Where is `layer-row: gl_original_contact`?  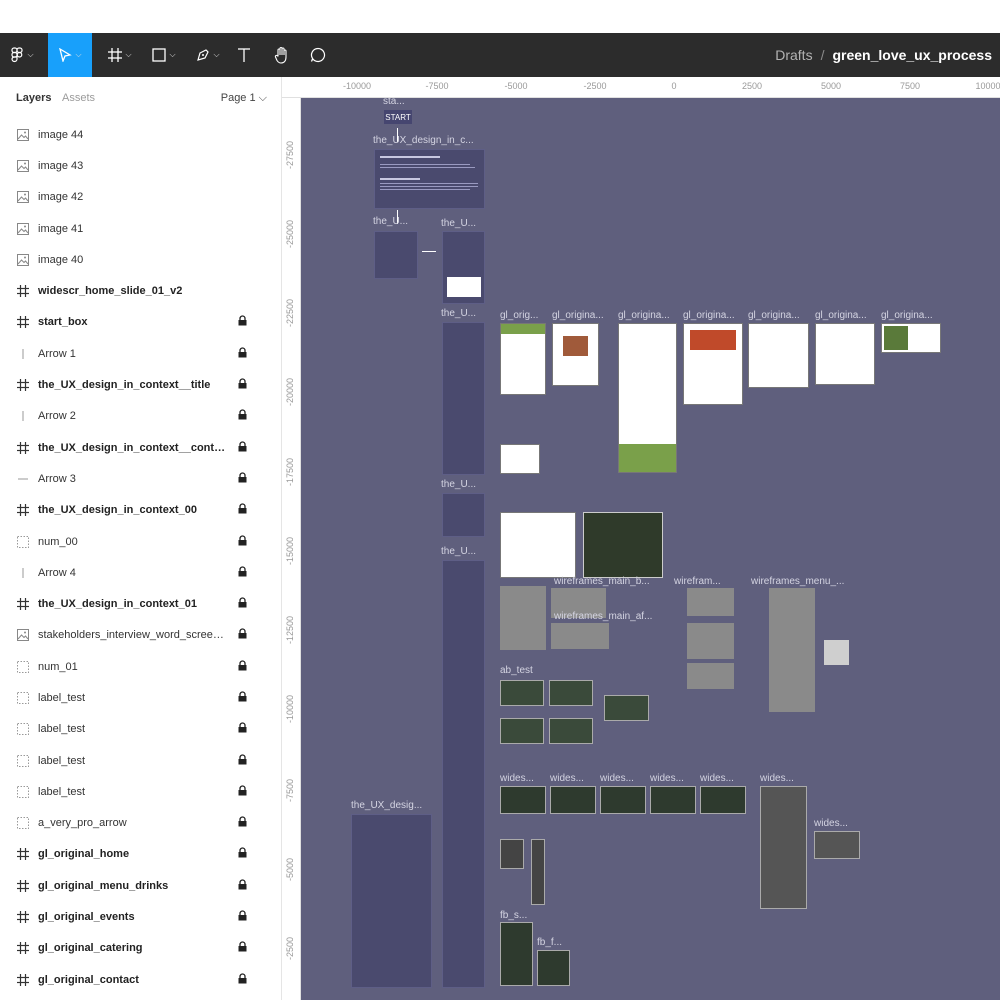 layer-row: gl_original_contact is located at coordinates (140, 979).